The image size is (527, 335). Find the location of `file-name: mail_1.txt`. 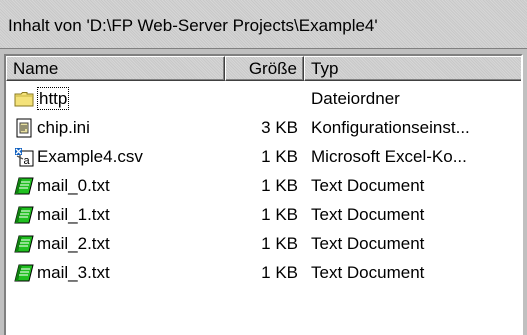

file-name: mail_1.txt is located at coordinates (73, 214).